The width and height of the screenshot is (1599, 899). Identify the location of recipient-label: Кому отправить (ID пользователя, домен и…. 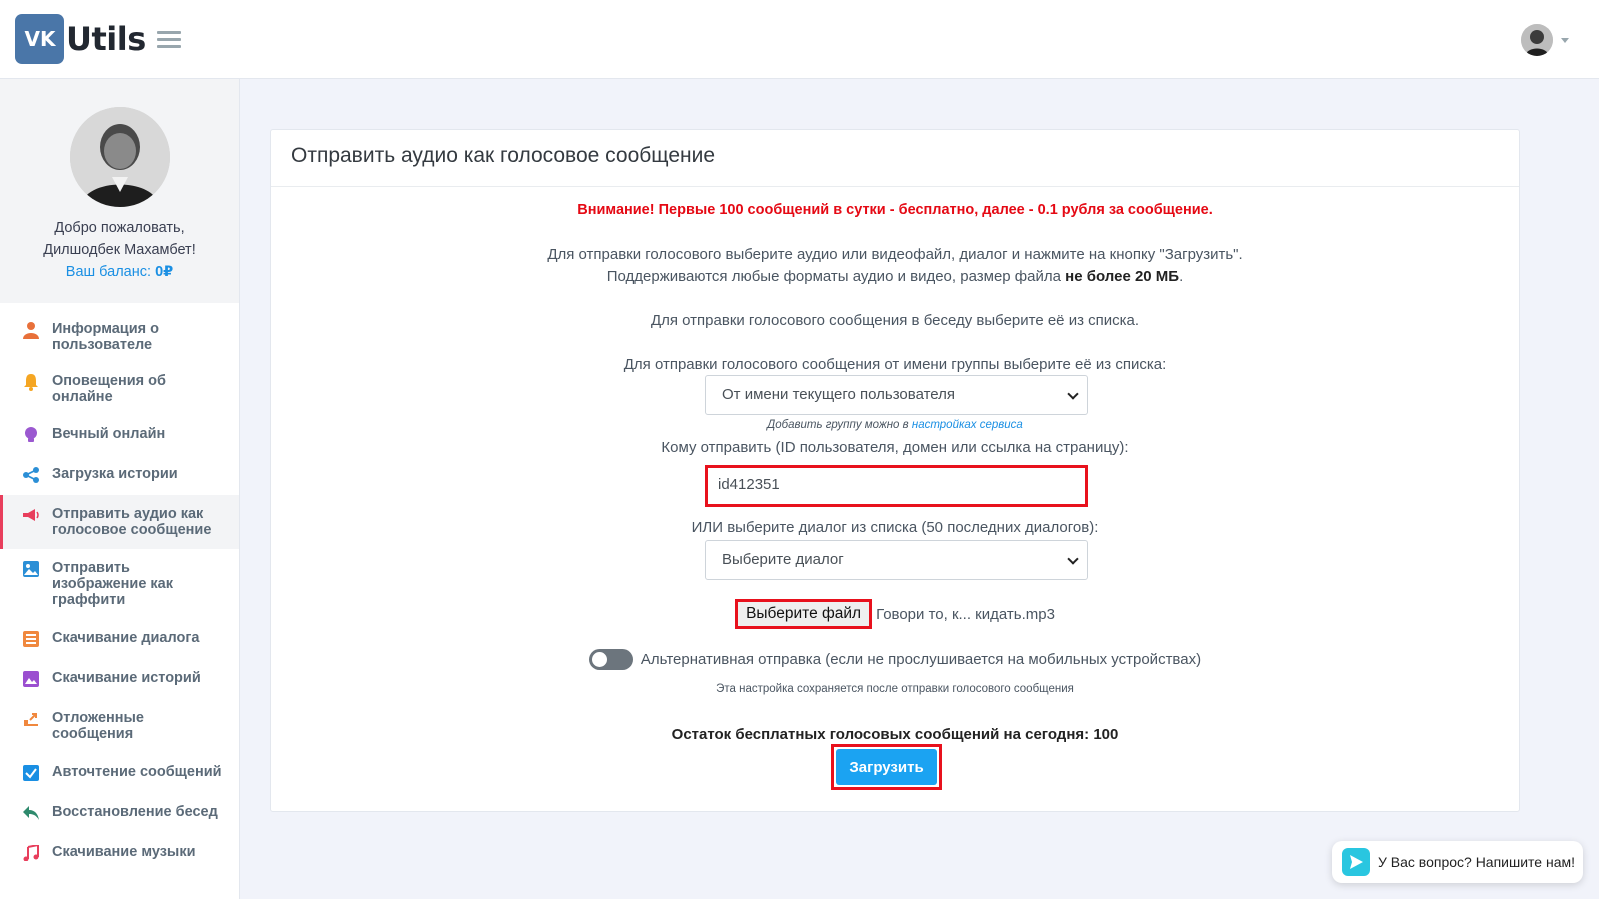
(895, 447).